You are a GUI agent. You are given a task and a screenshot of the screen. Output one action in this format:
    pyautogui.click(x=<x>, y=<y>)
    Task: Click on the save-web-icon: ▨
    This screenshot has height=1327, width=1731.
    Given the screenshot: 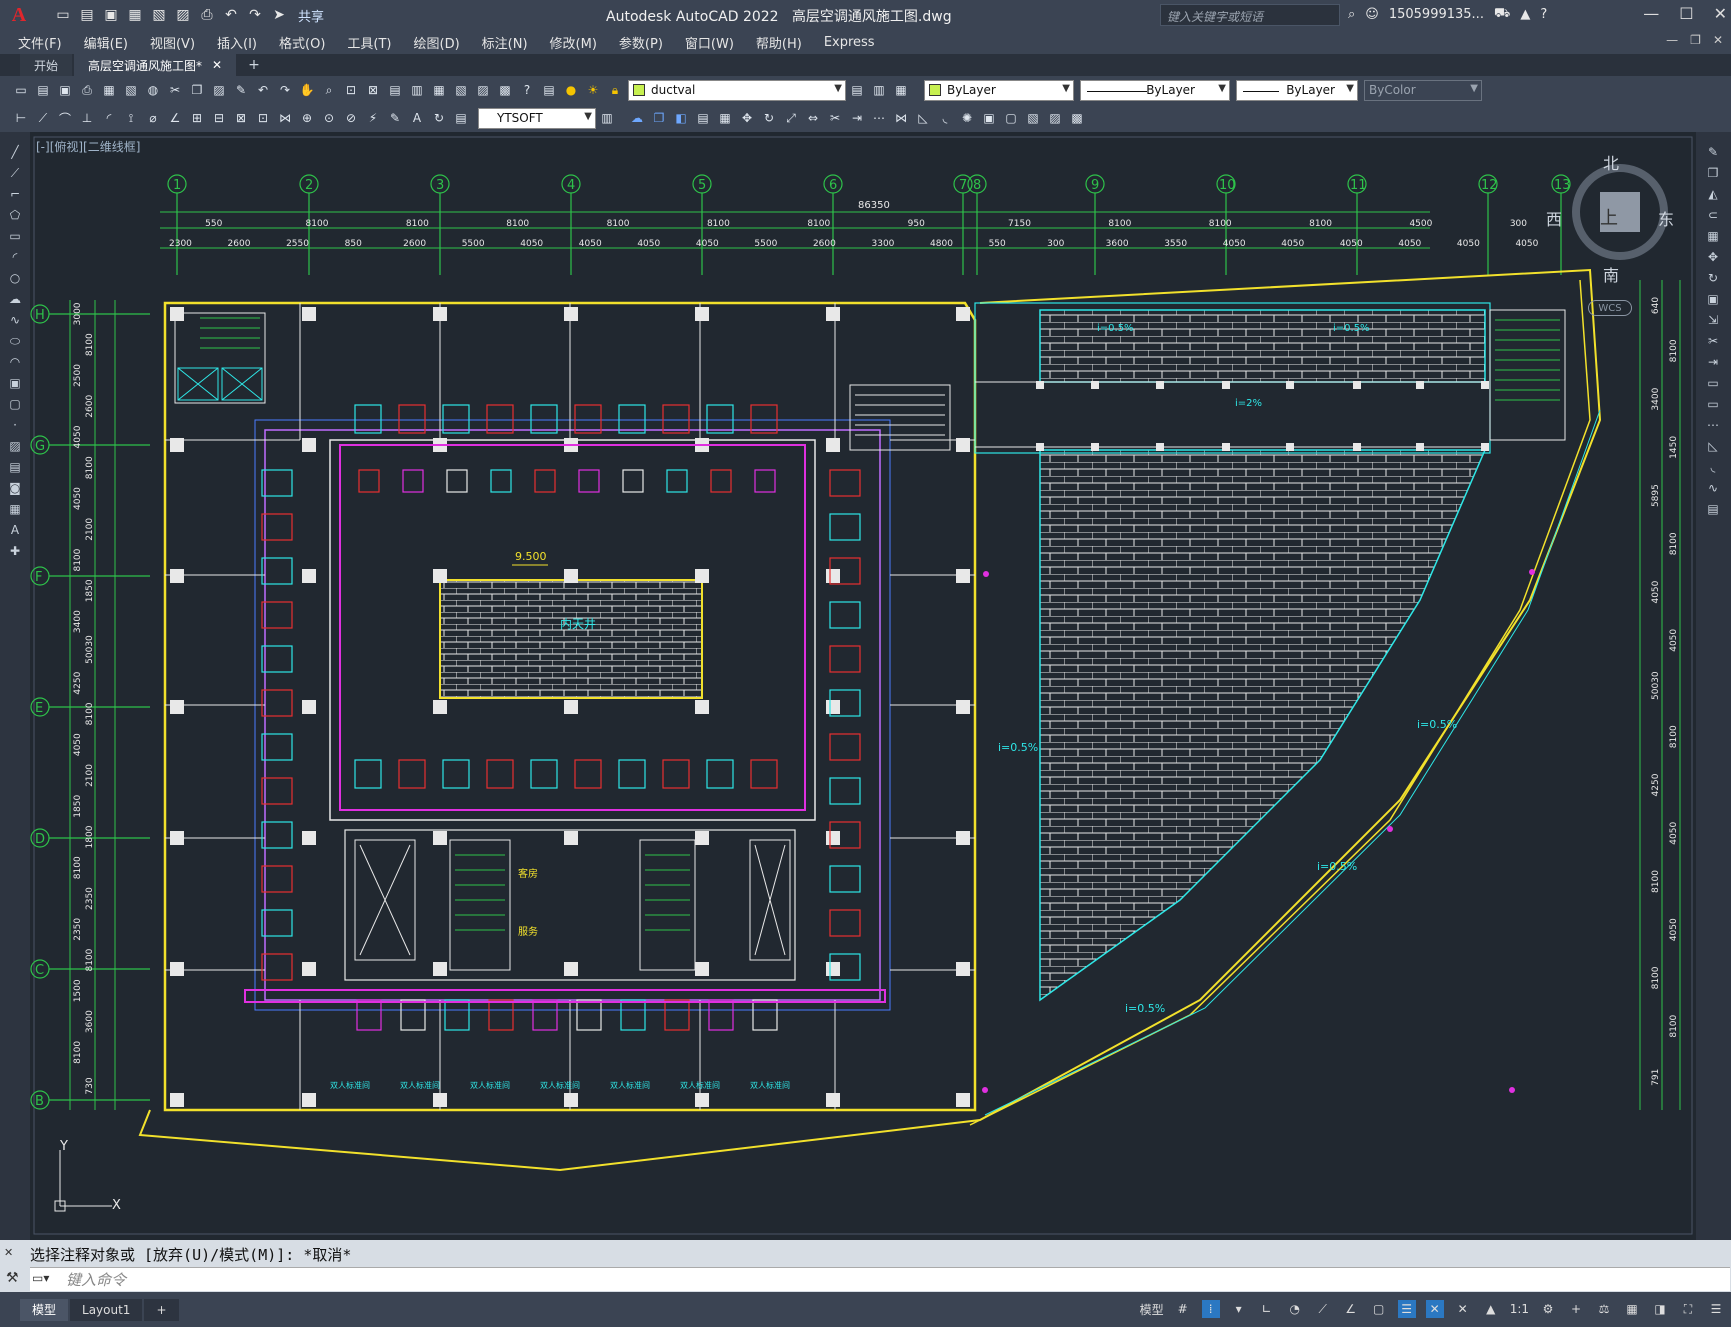 What is the action you would take?
    pyautogui.click(x=183, y=15)
    